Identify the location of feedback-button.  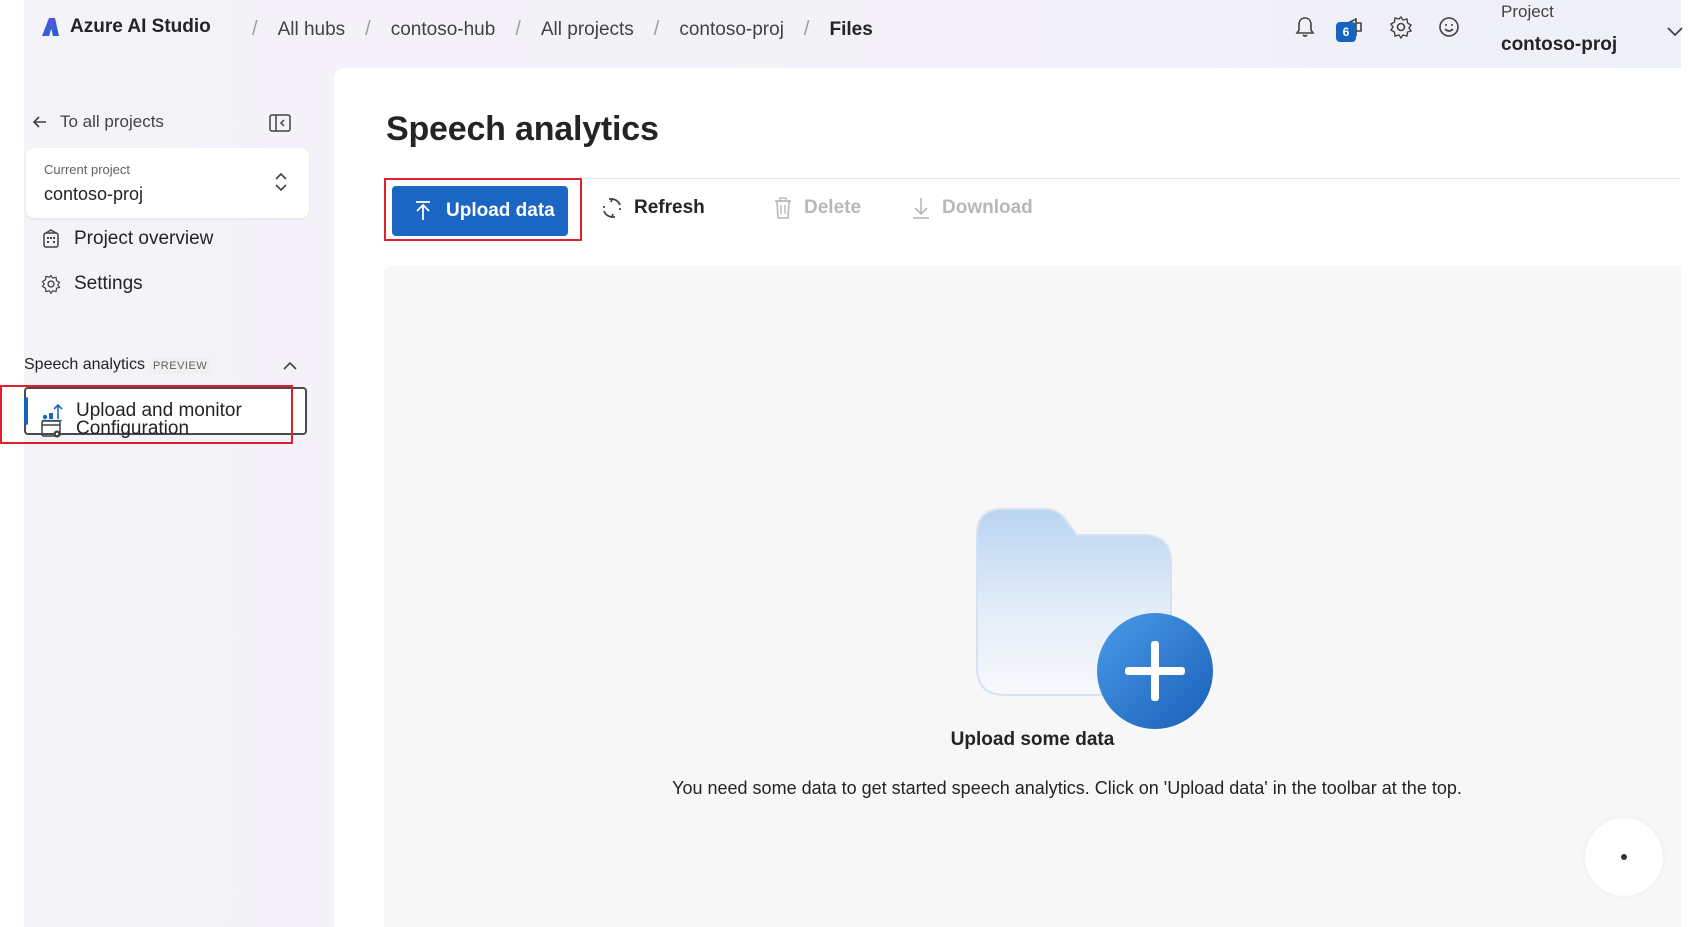
(1449, 27).